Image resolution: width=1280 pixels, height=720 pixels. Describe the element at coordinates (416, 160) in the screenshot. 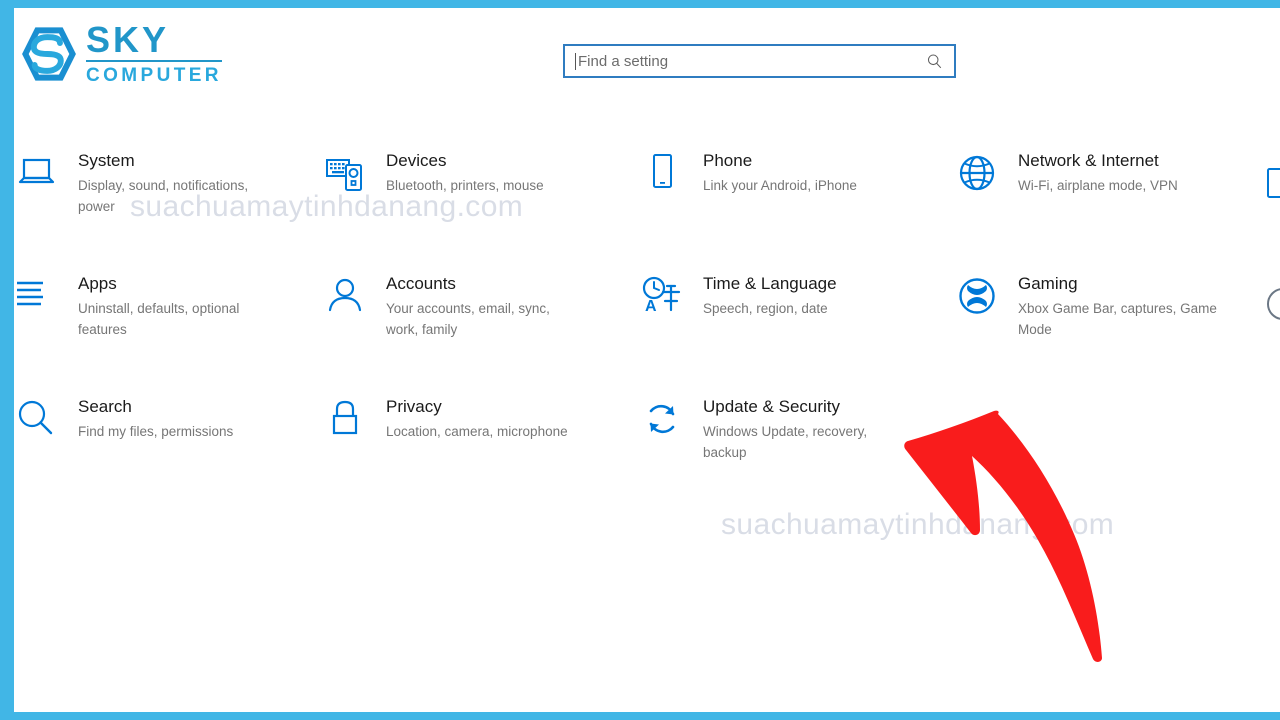

I see `settings-tile-title: Devices` at that location.